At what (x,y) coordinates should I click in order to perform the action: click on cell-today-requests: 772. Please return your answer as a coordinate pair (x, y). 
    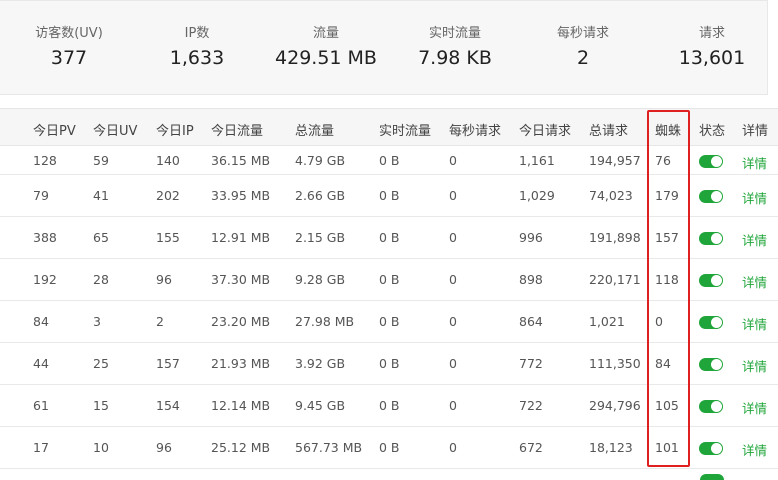
    Looking at the image, I should click on (531, 363).